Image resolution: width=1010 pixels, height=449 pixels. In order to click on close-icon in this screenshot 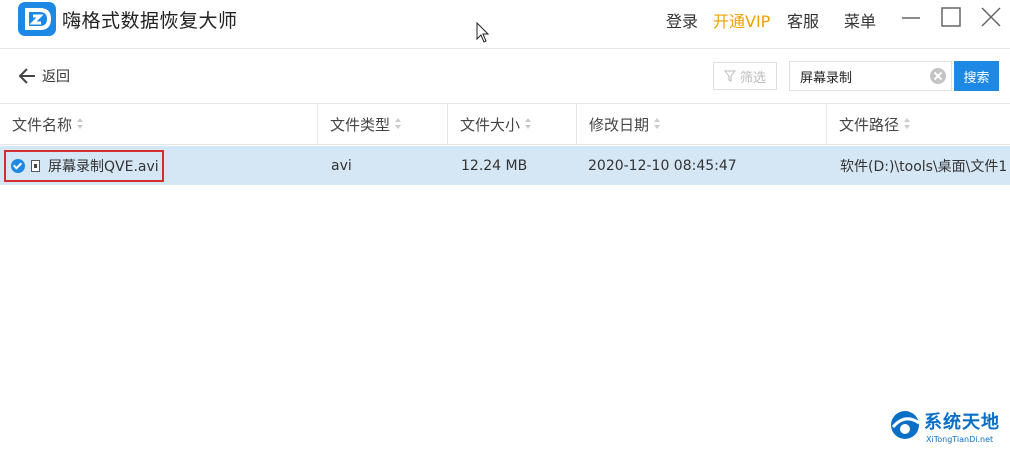, I will do `click(991, 17)`.